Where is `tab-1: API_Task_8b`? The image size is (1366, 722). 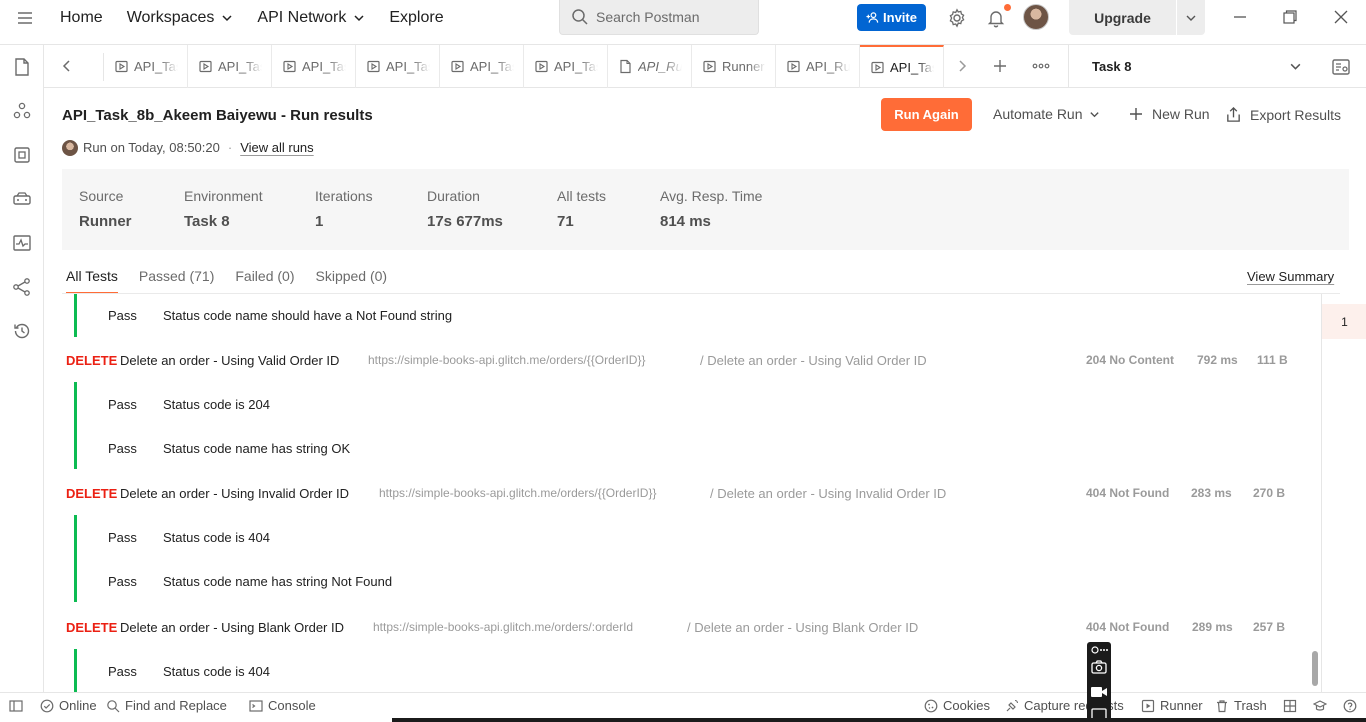
tab-1: API_Task_8b is located at coordinates (146, 66).